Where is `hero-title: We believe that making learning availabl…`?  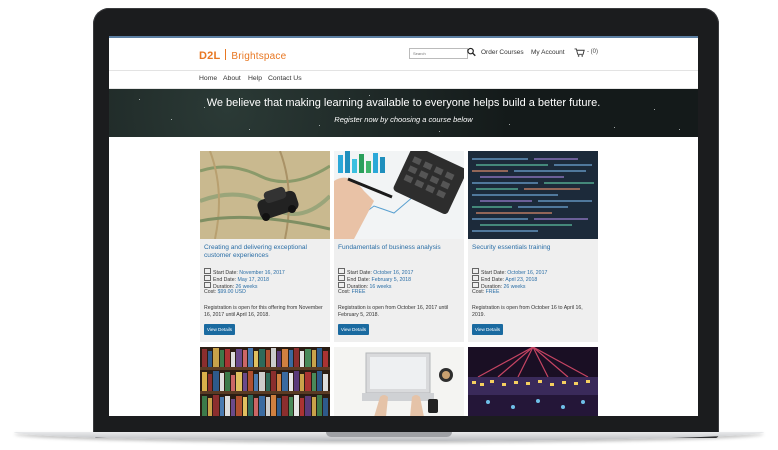
hero-title: We believe that making learning availabl… is located at coordinates (403, 103).